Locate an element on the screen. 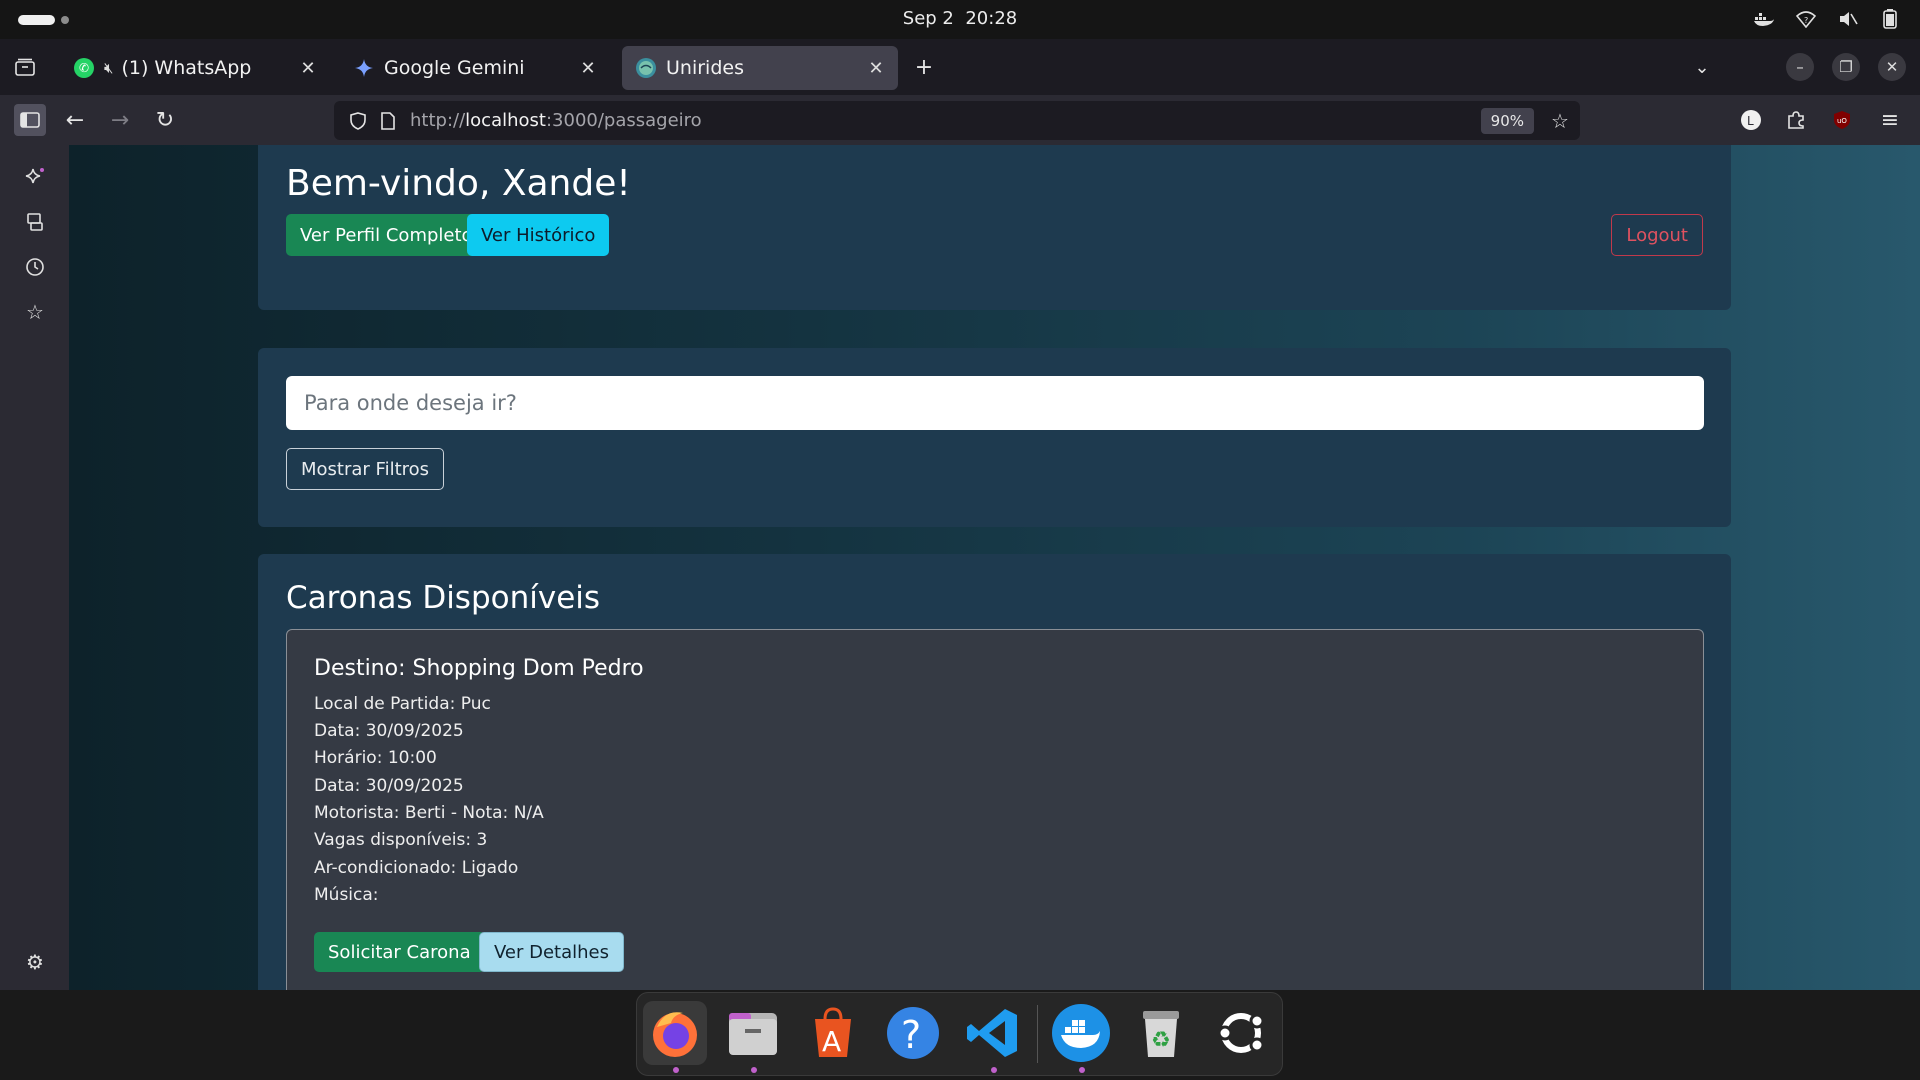 The height and width of the screenshot is (1080, 1920). app-center-icon: A is located at coordinates (833, 1033).